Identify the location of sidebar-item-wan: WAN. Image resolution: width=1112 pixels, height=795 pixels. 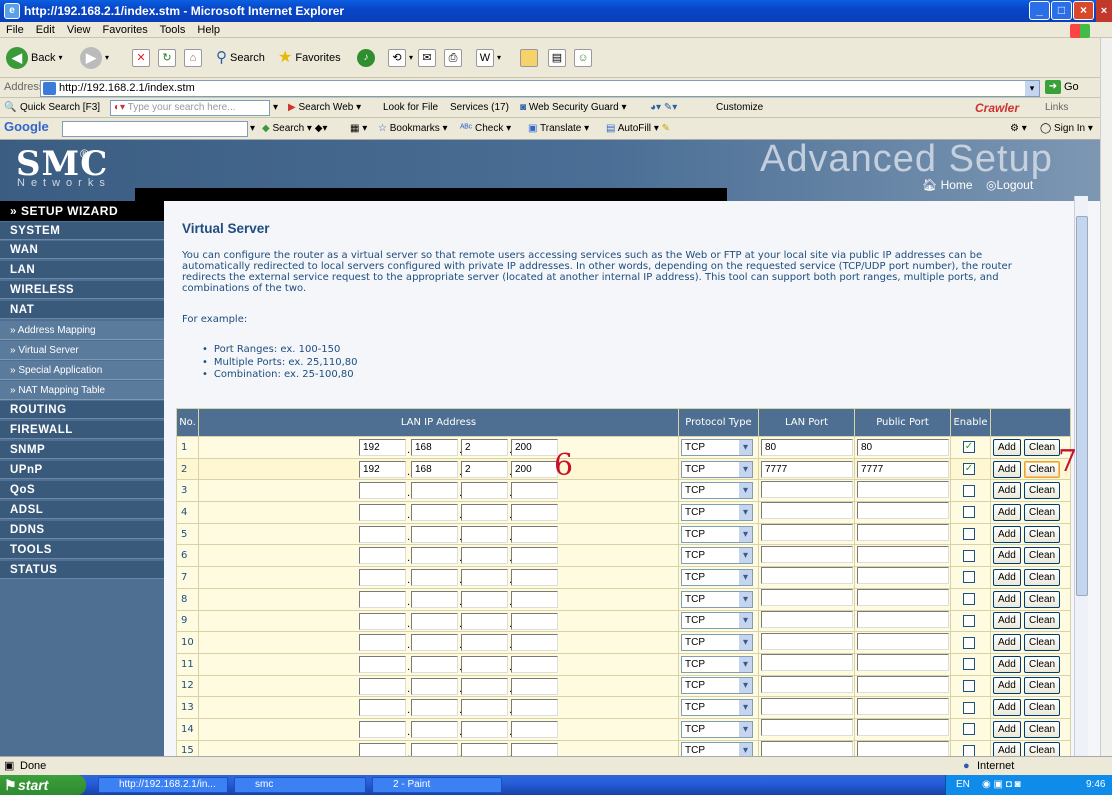
(82, 250).